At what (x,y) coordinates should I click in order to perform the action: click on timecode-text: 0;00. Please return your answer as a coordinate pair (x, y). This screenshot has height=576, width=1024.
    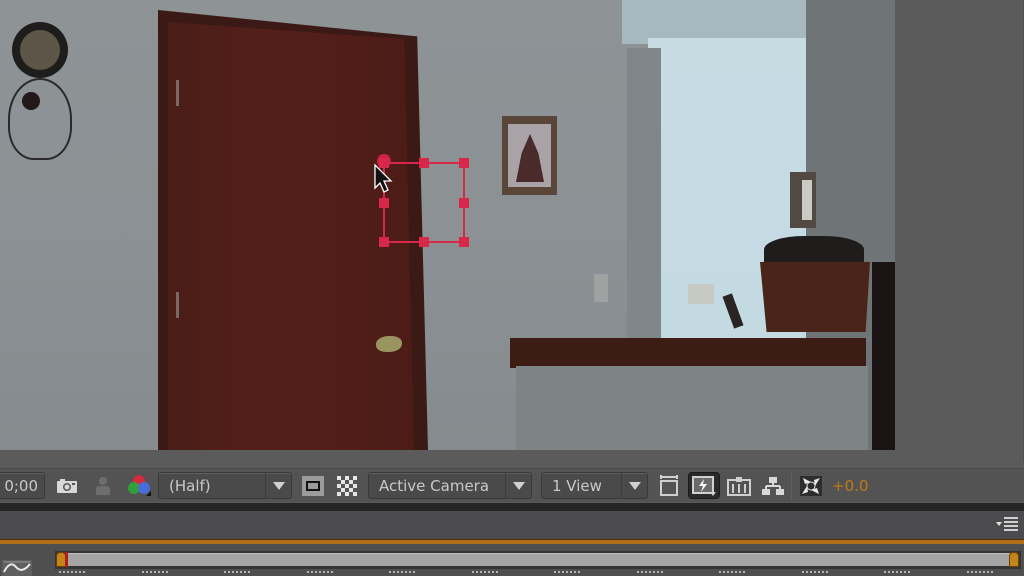
    Looking at the image, I should click on (21, 485).